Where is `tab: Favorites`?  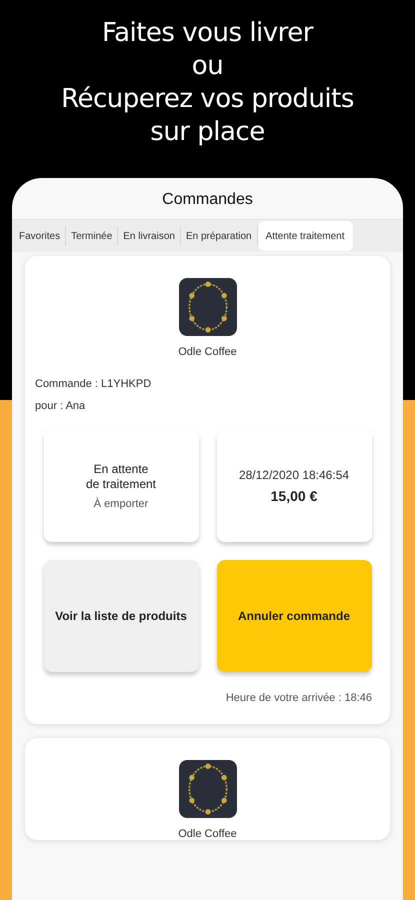
tab: Favorites is located at coordinates (40, 236).